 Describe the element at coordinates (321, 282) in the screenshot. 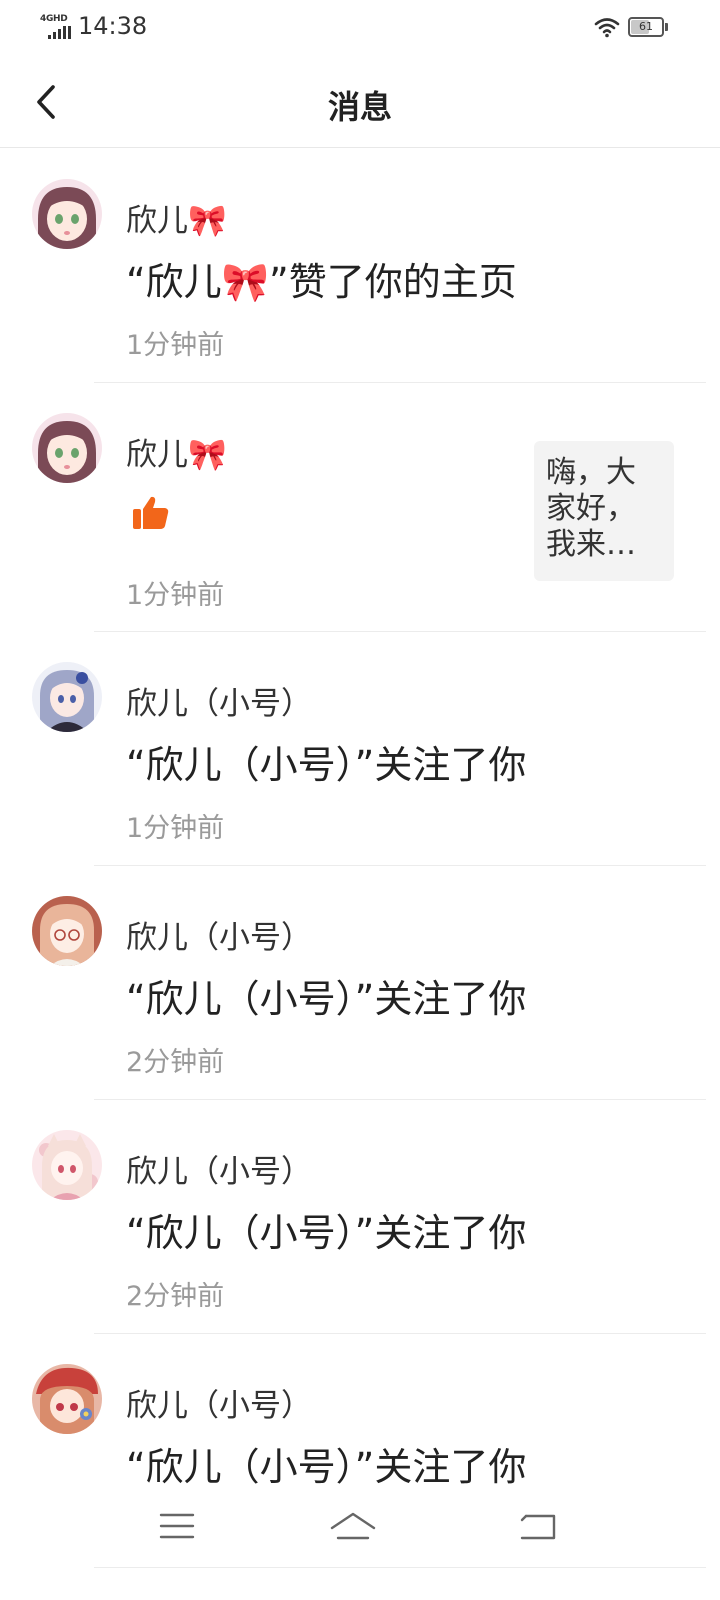

I see `message-text: “欣儿🎀”赞了你的主页` at that location.